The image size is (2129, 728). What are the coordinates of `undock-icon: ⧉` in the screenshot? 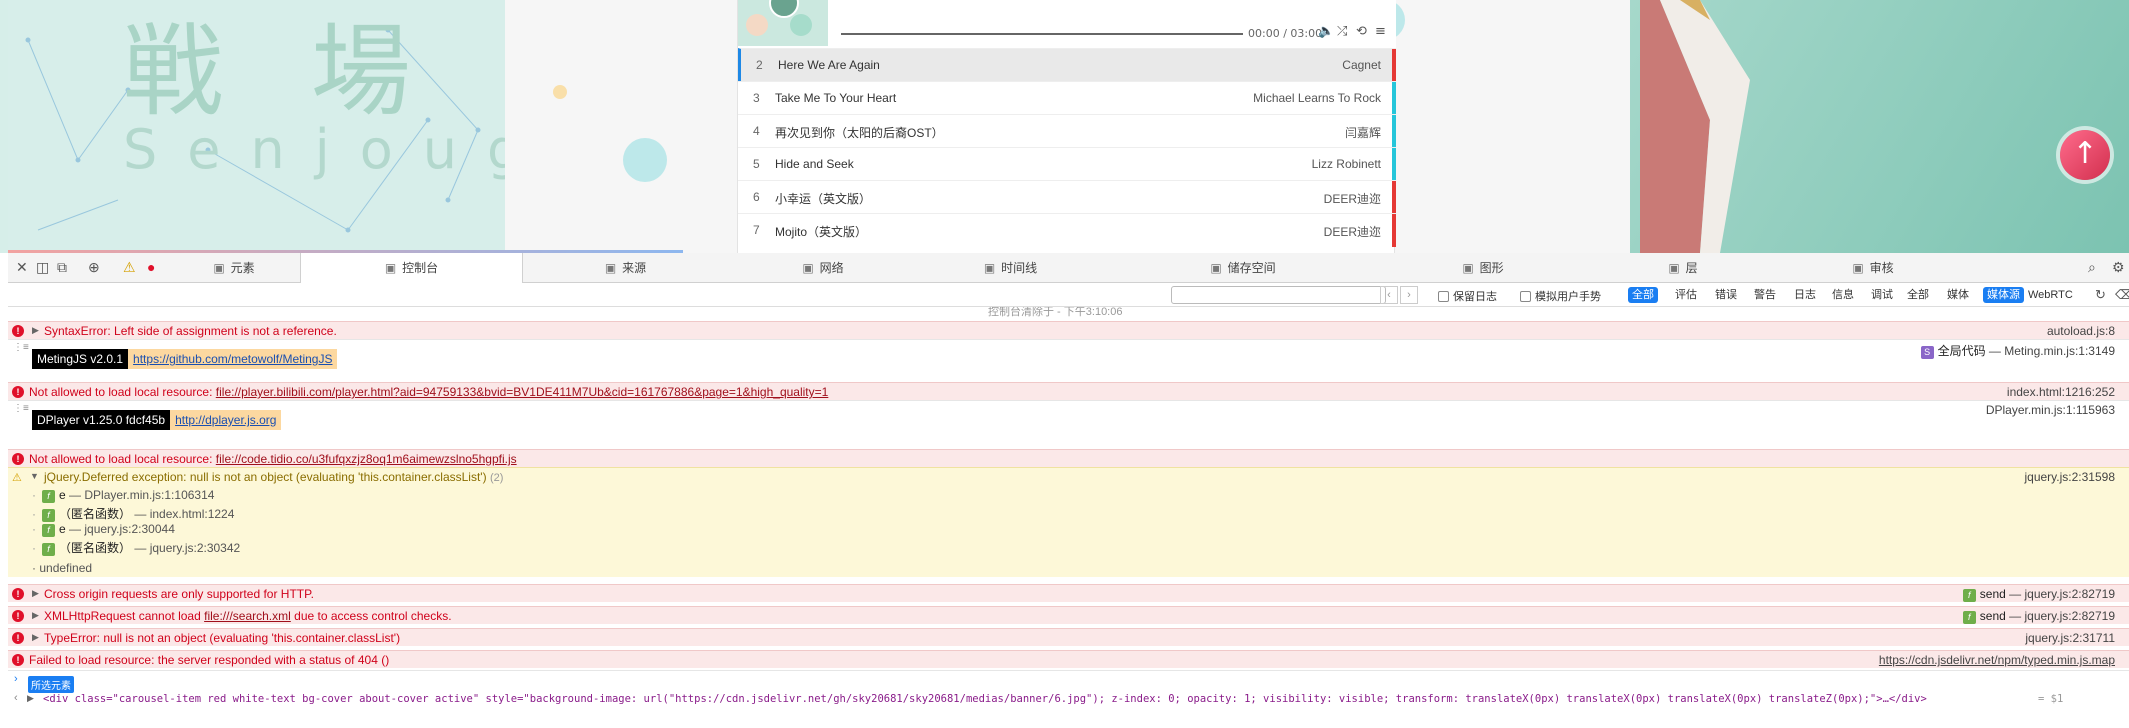 It's located at (62, 267).